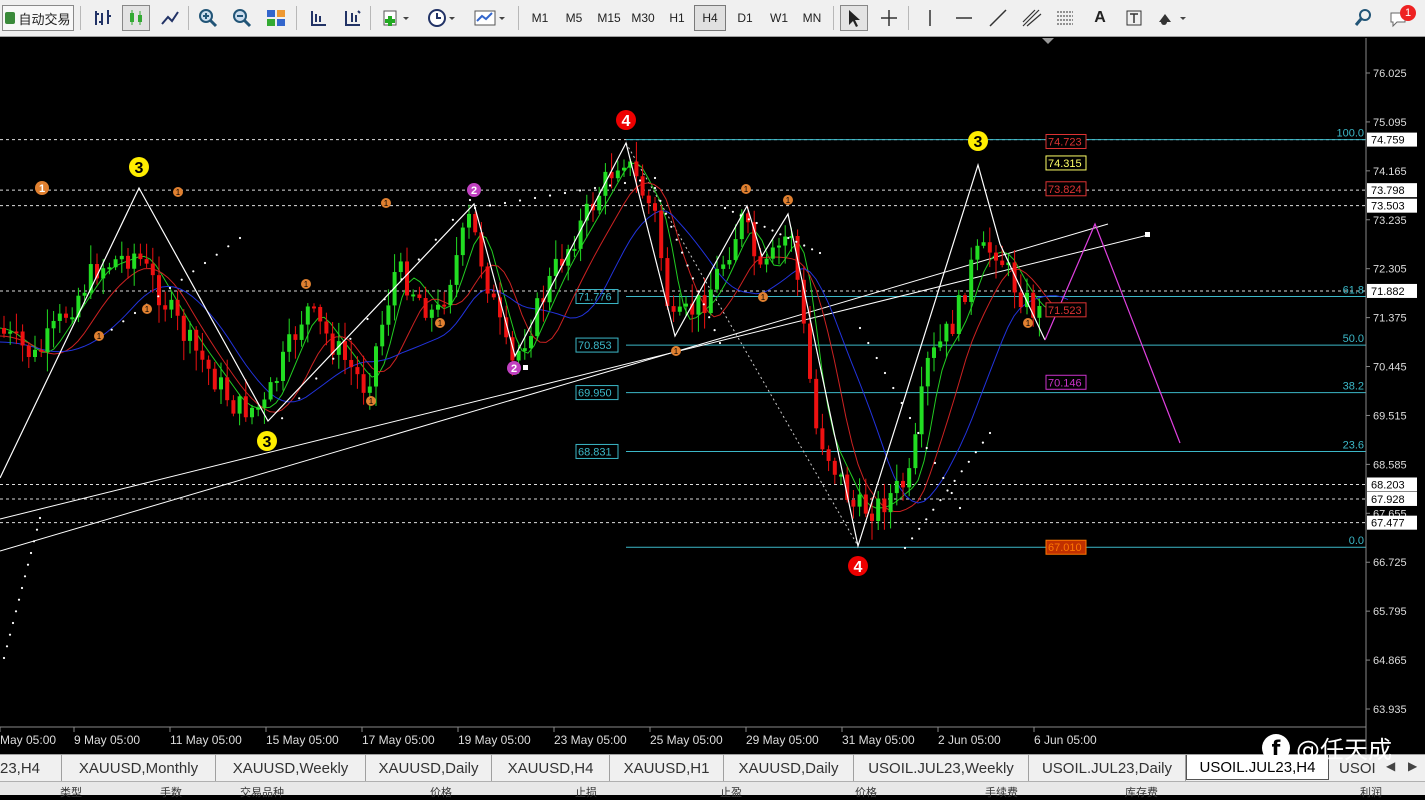 The width and height of the screenshot is (1425, 800). Describe the element at coordinates (1388, 500) in the screenshot. I see `price-highlight-label: 67.928` at that location.